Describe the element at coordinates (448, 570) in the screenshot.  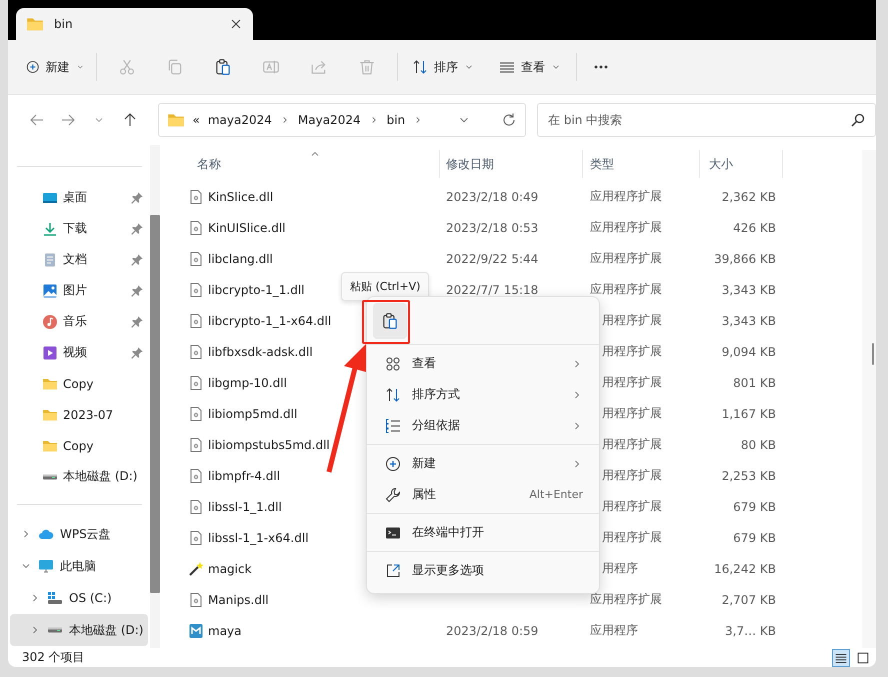
I see `menu-label: 显示更多选项` at that location.